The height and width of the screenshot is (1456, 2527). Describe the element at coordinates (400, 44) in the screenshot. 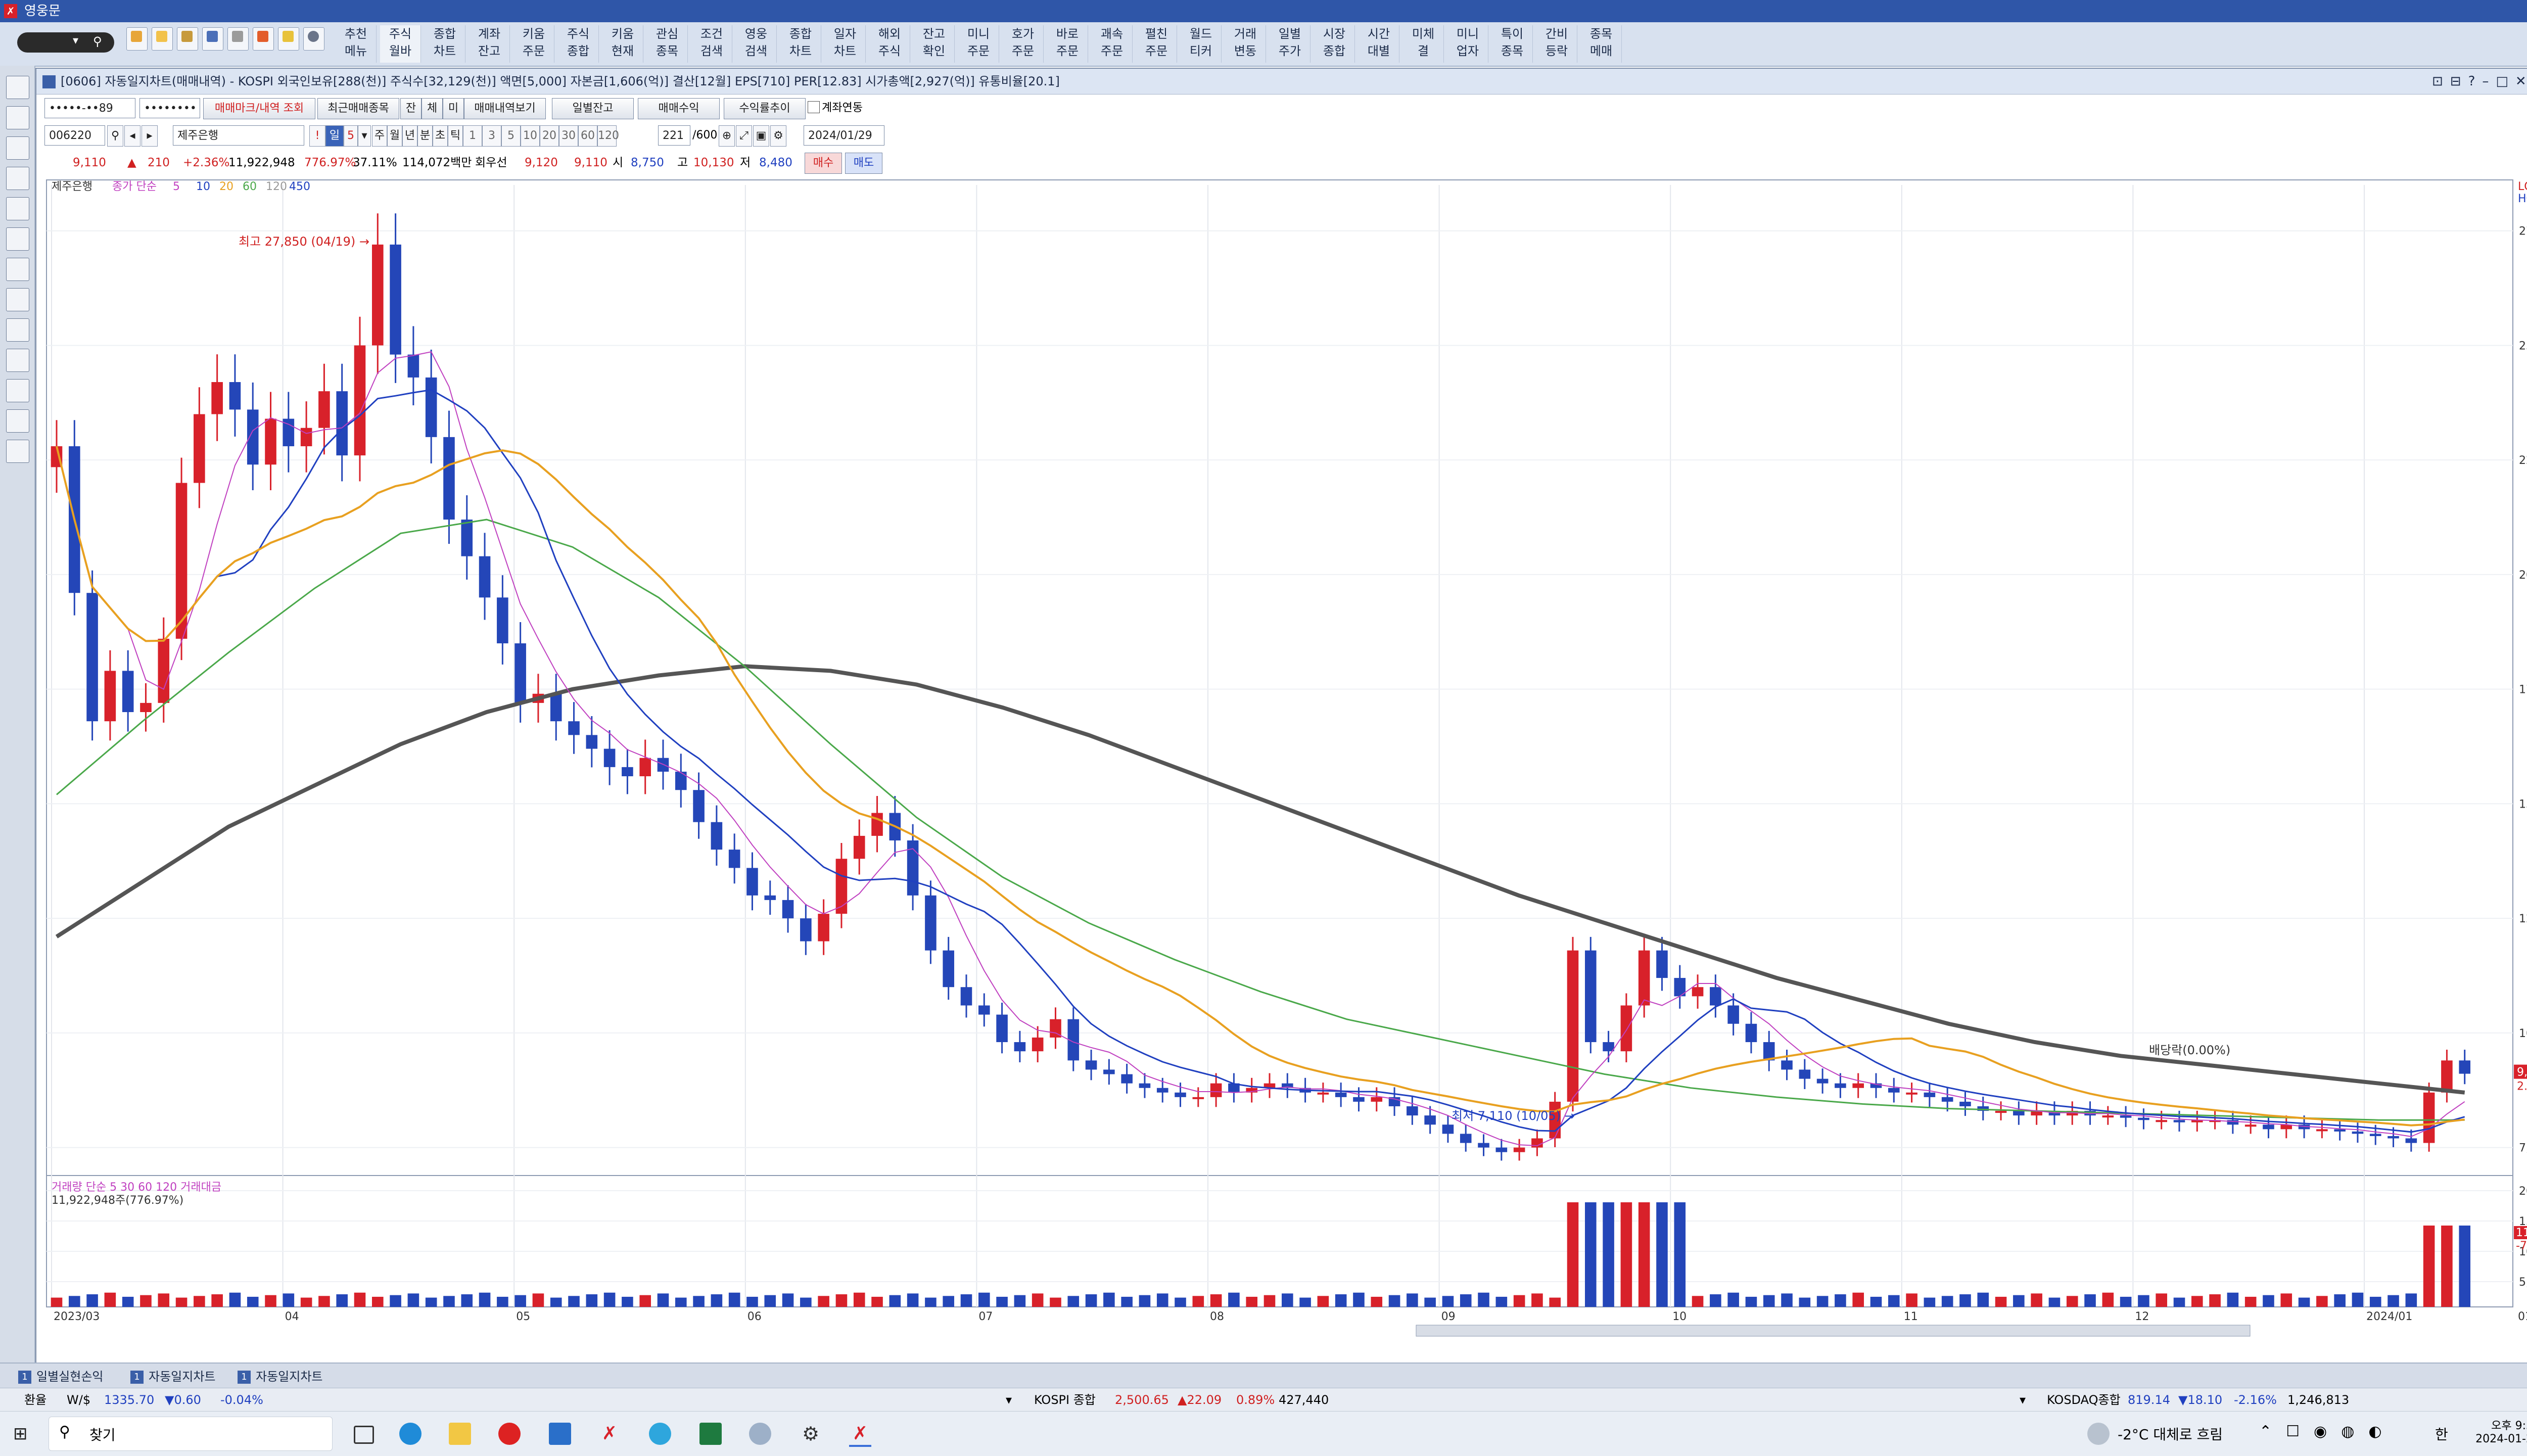

I see `menu-item-2: 주식 월바` at that location.